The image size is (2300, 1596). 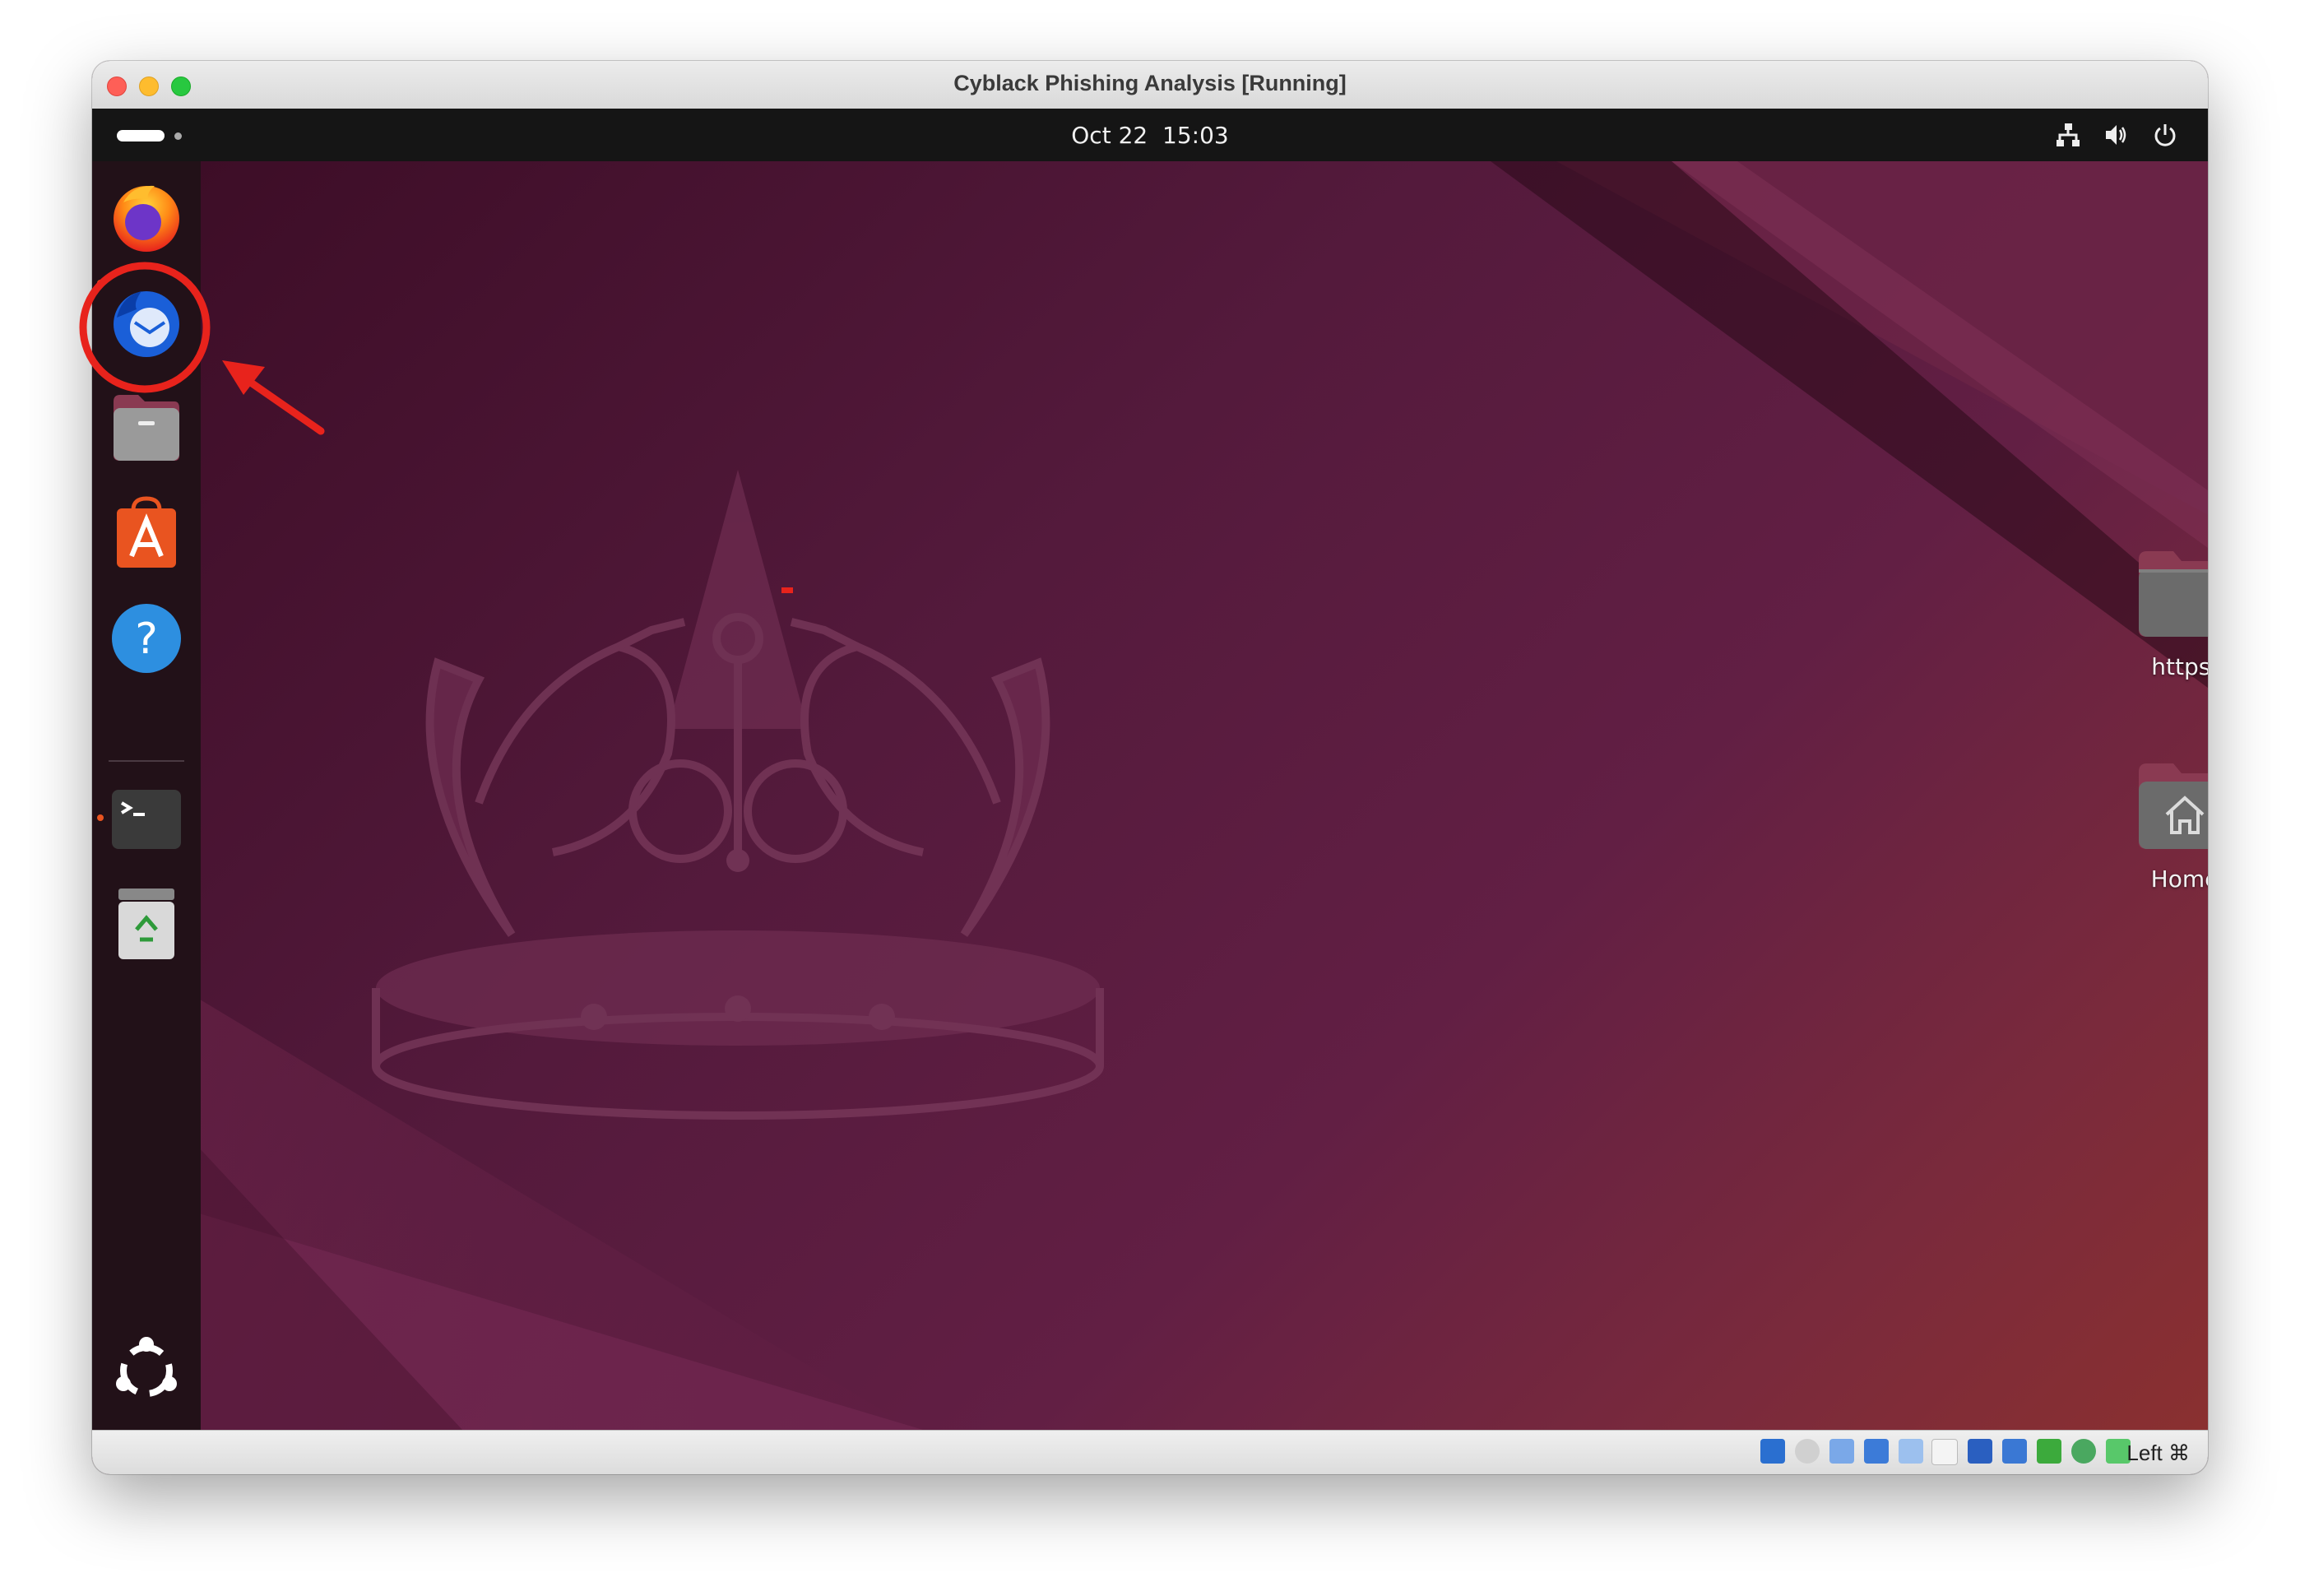 What do you see at coordinates (2049, 1451) in the screenshot?
I see `cpu-icon` at bounding box center [2049, 1451].